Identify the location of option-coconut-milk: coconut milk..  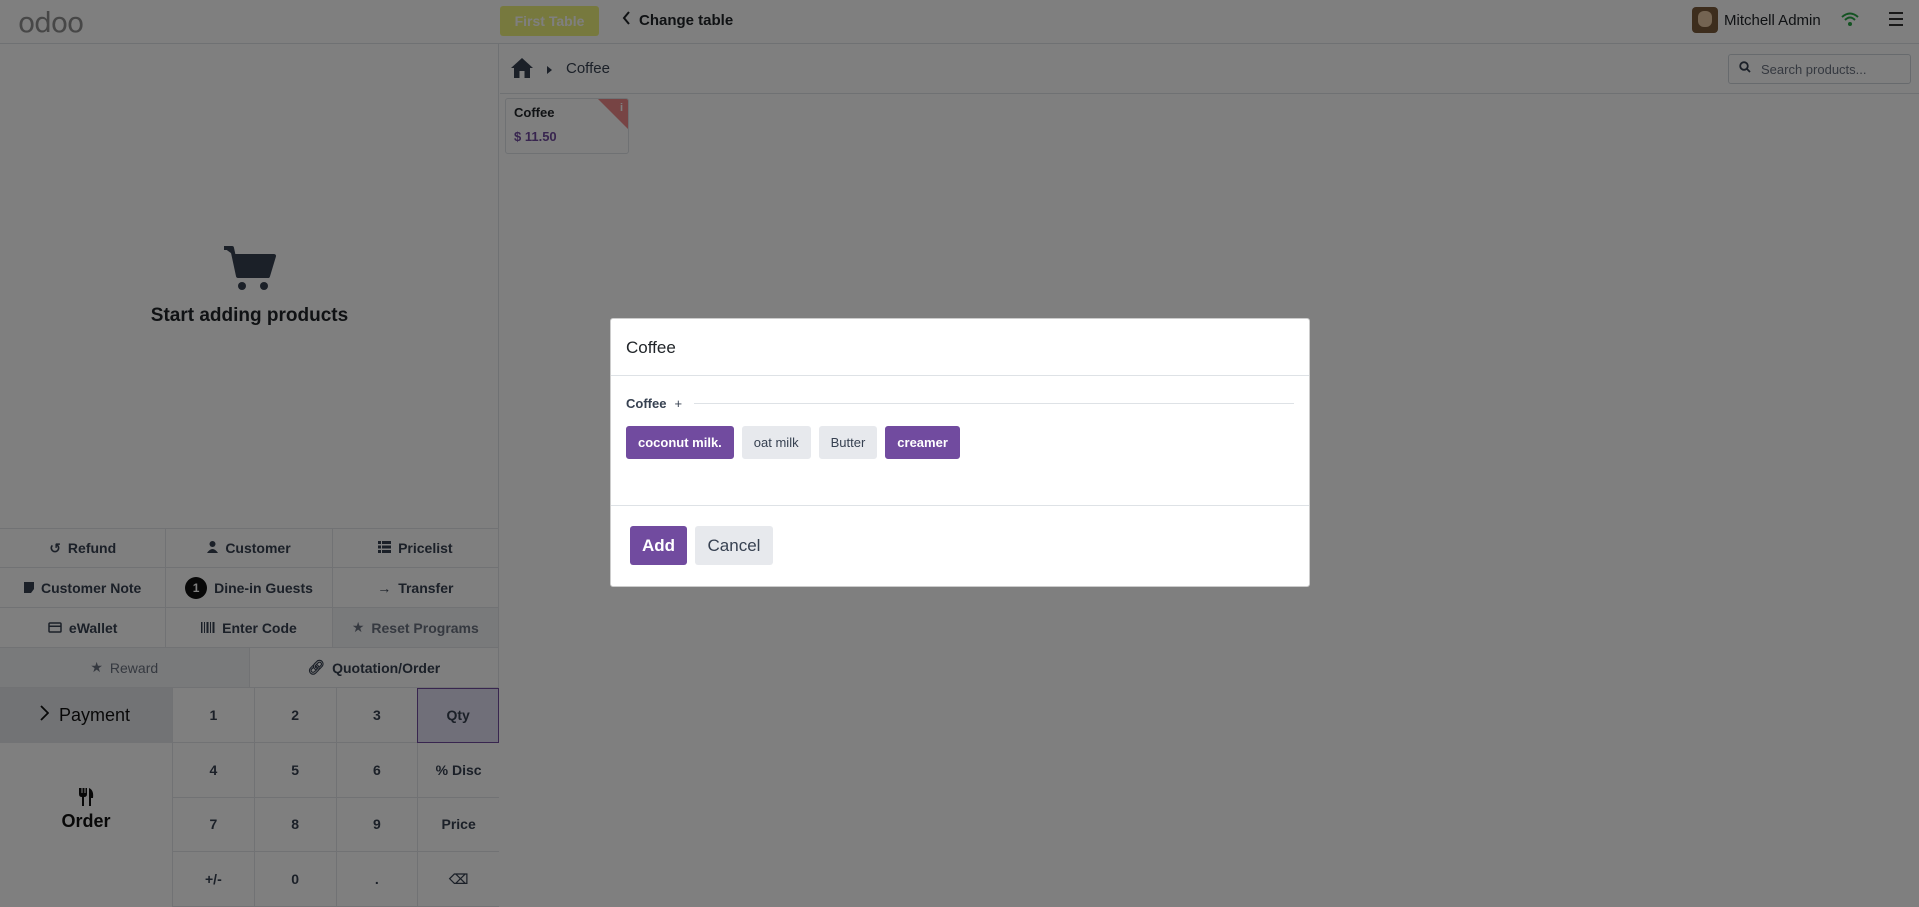
(680, 442).